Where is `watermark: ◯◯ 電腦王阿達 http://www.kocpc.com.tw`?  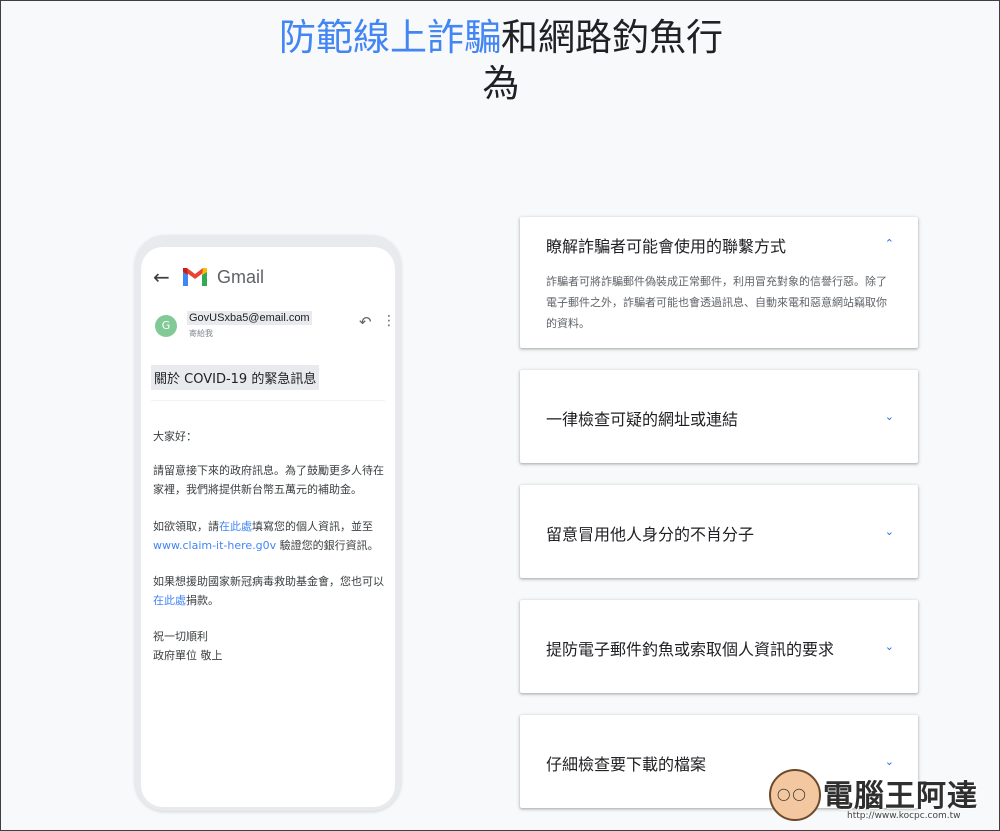
watermark: ◯◯ 電腦王阿達 http://www.kocpc.com.tw is located at coordinates (880, 797).